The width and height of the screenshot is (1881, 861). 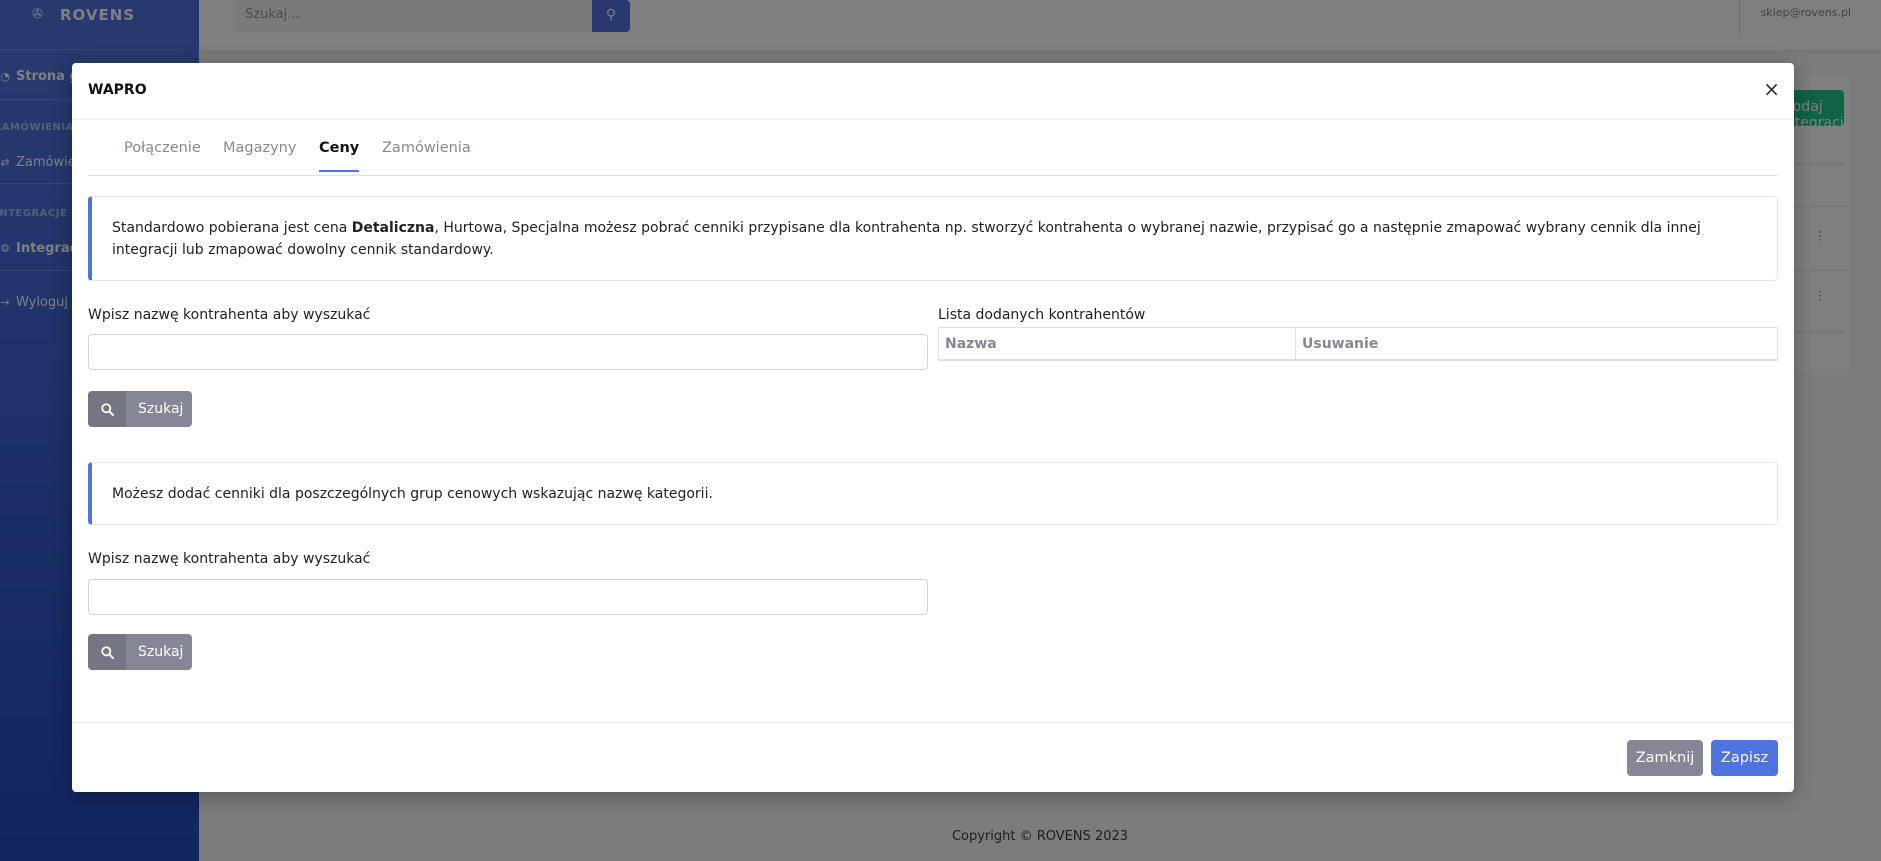 What do you see at coordinates (1340, 344) in the screenshot?
I see `column-header-delete: Usuwanie` at bounding box center [1340, 344].